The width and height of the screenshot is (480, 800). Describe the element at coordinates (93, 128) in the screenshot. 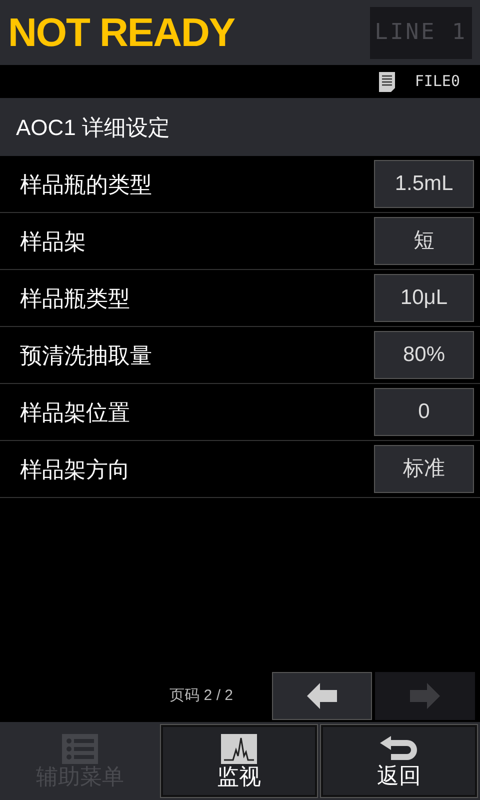

I see `section-title: AOC1 详细设定` at that location.